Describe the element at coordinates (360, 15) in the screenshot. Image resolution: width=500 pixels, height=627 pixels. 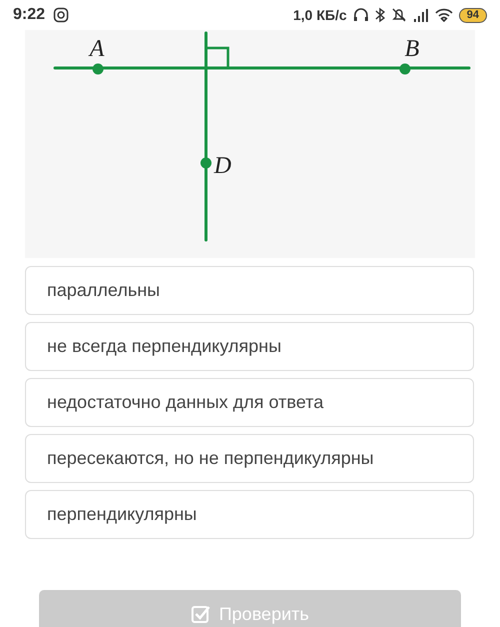
I see `headphones-icon` at that location.